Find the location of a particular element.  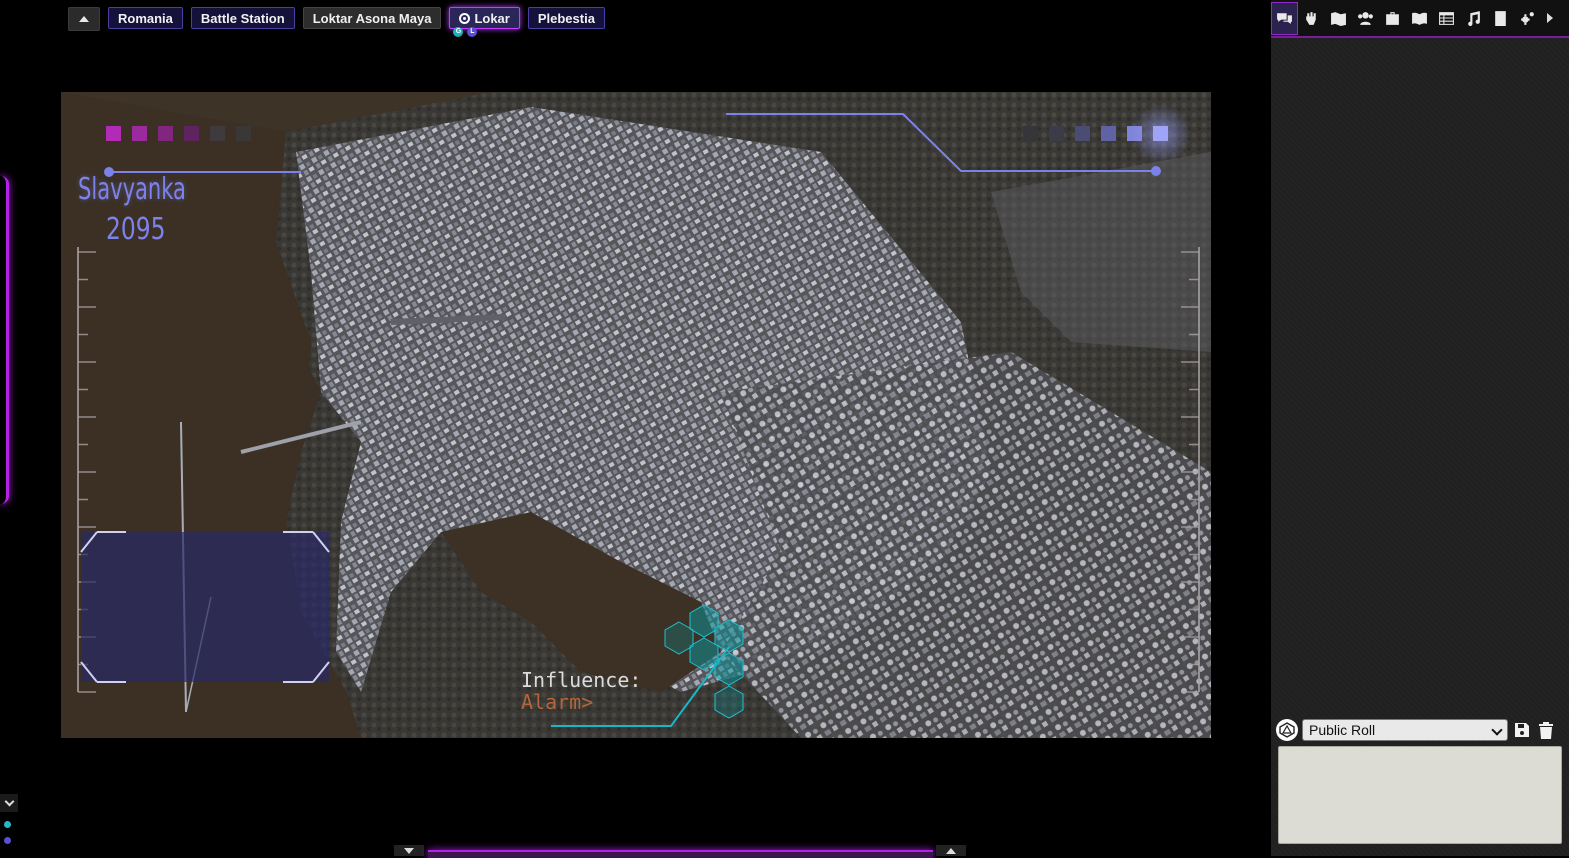

scene-tab-label: Battle Station is located at coordinates (242, 18).